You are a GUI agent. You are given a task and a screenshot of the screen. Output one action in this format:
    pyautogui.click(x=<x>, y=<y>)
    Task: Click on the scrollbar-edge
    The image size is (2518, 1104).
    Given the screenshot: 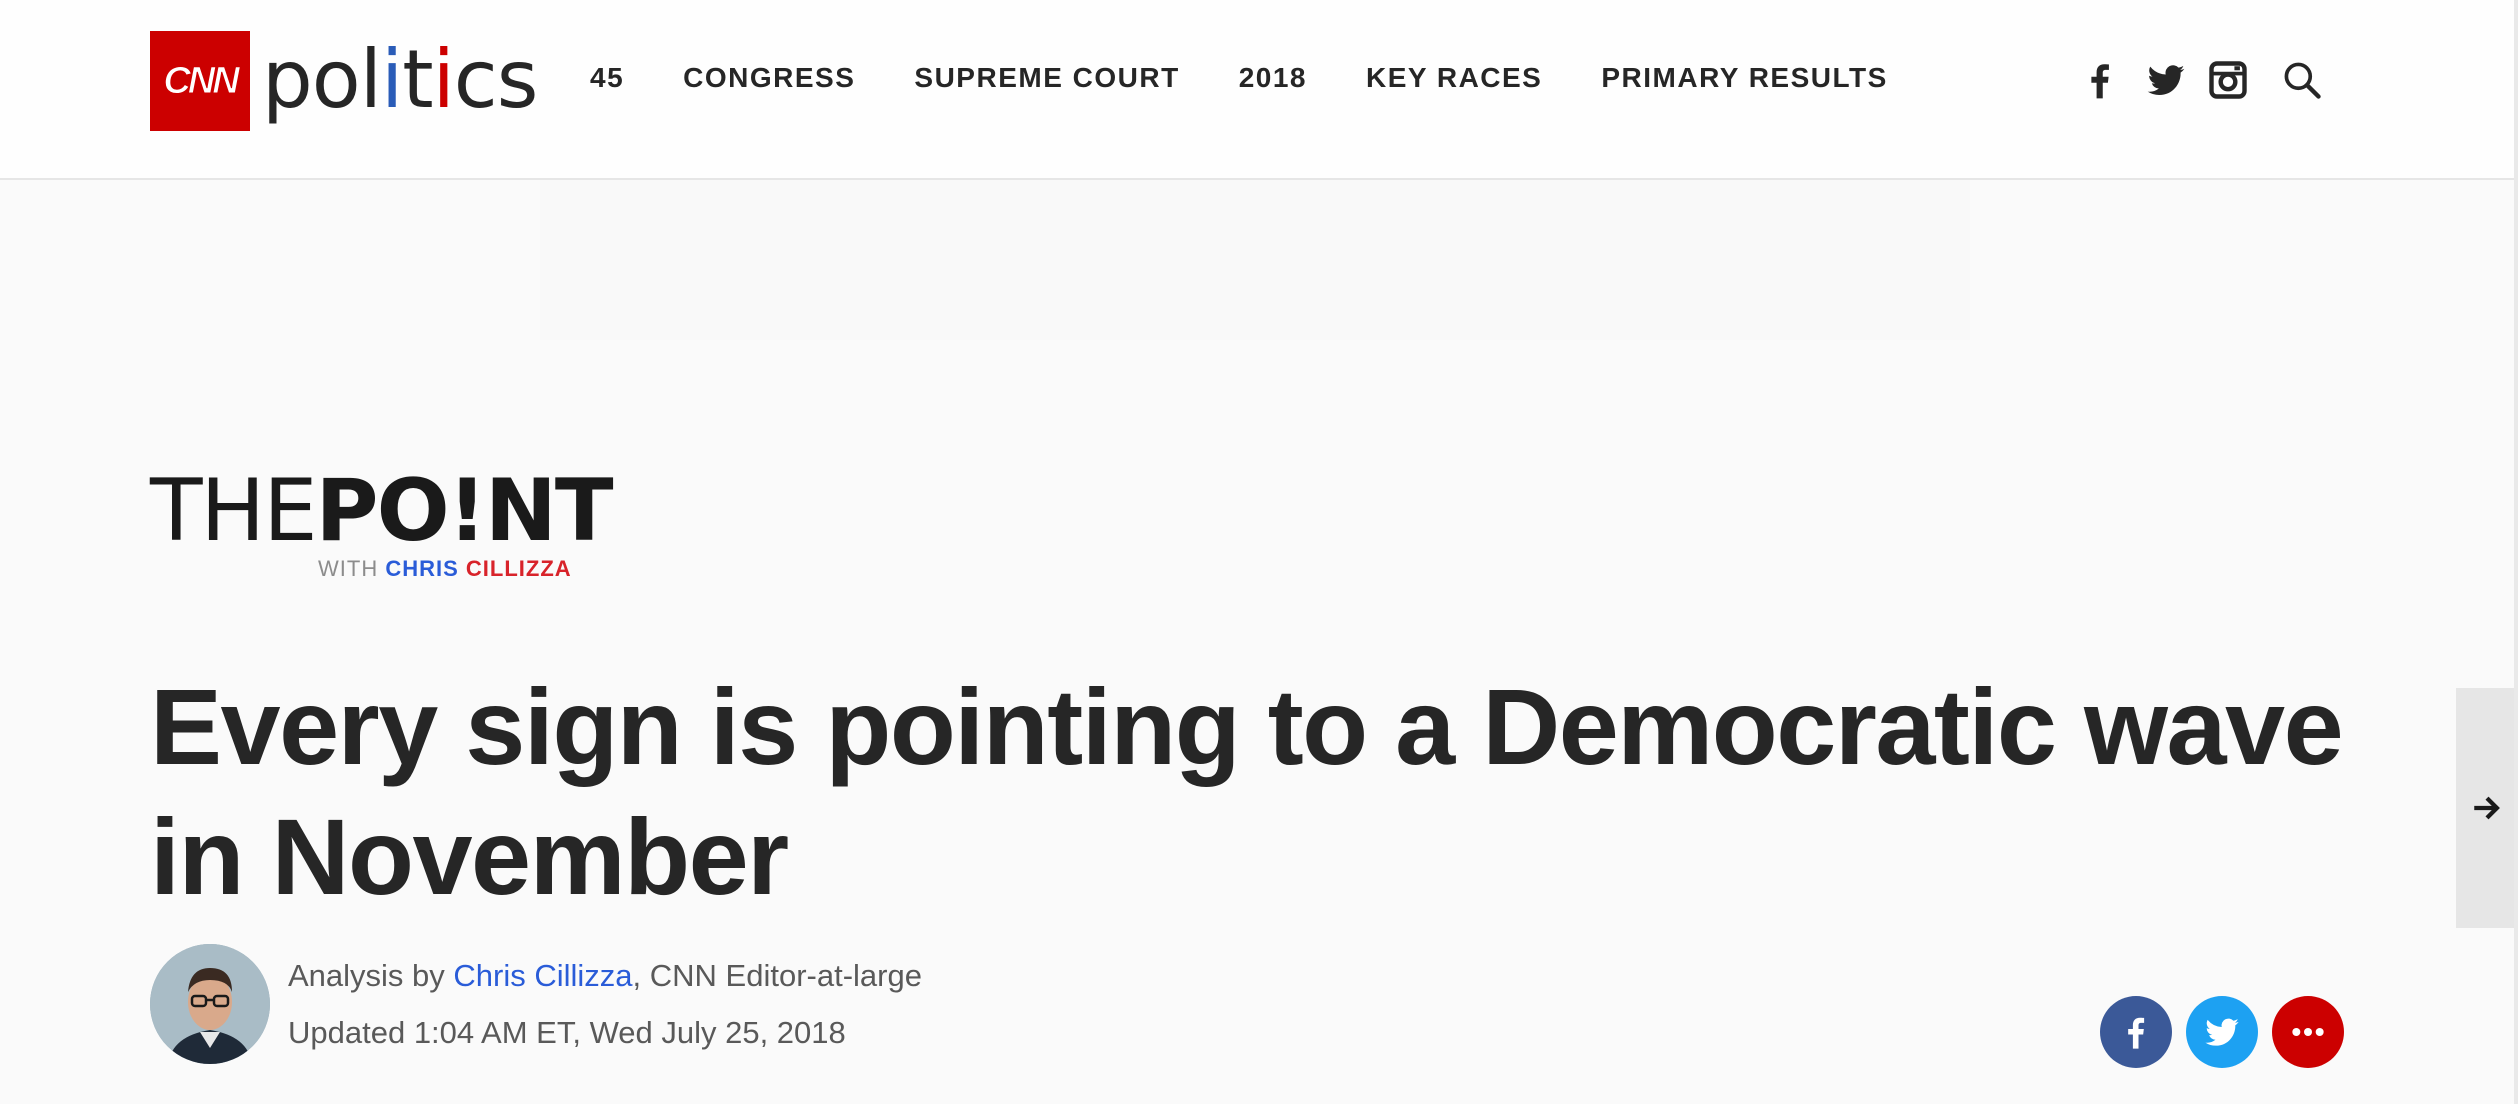 What is the action you would take?
    pyautogui.click(x=2516, y=552)
    